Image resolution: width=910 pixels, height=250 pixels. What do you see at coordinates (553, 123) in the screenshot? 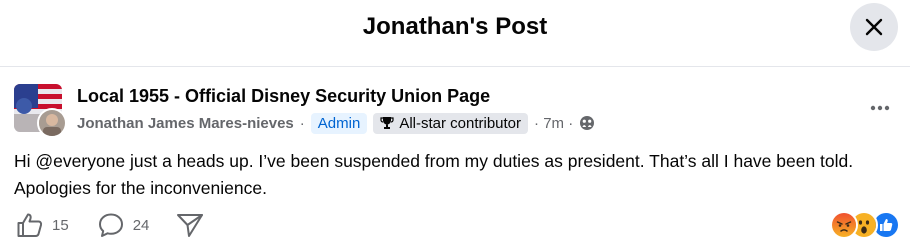
I see `post-timestamp: · 7m ·` at bounding box center [553, 123].